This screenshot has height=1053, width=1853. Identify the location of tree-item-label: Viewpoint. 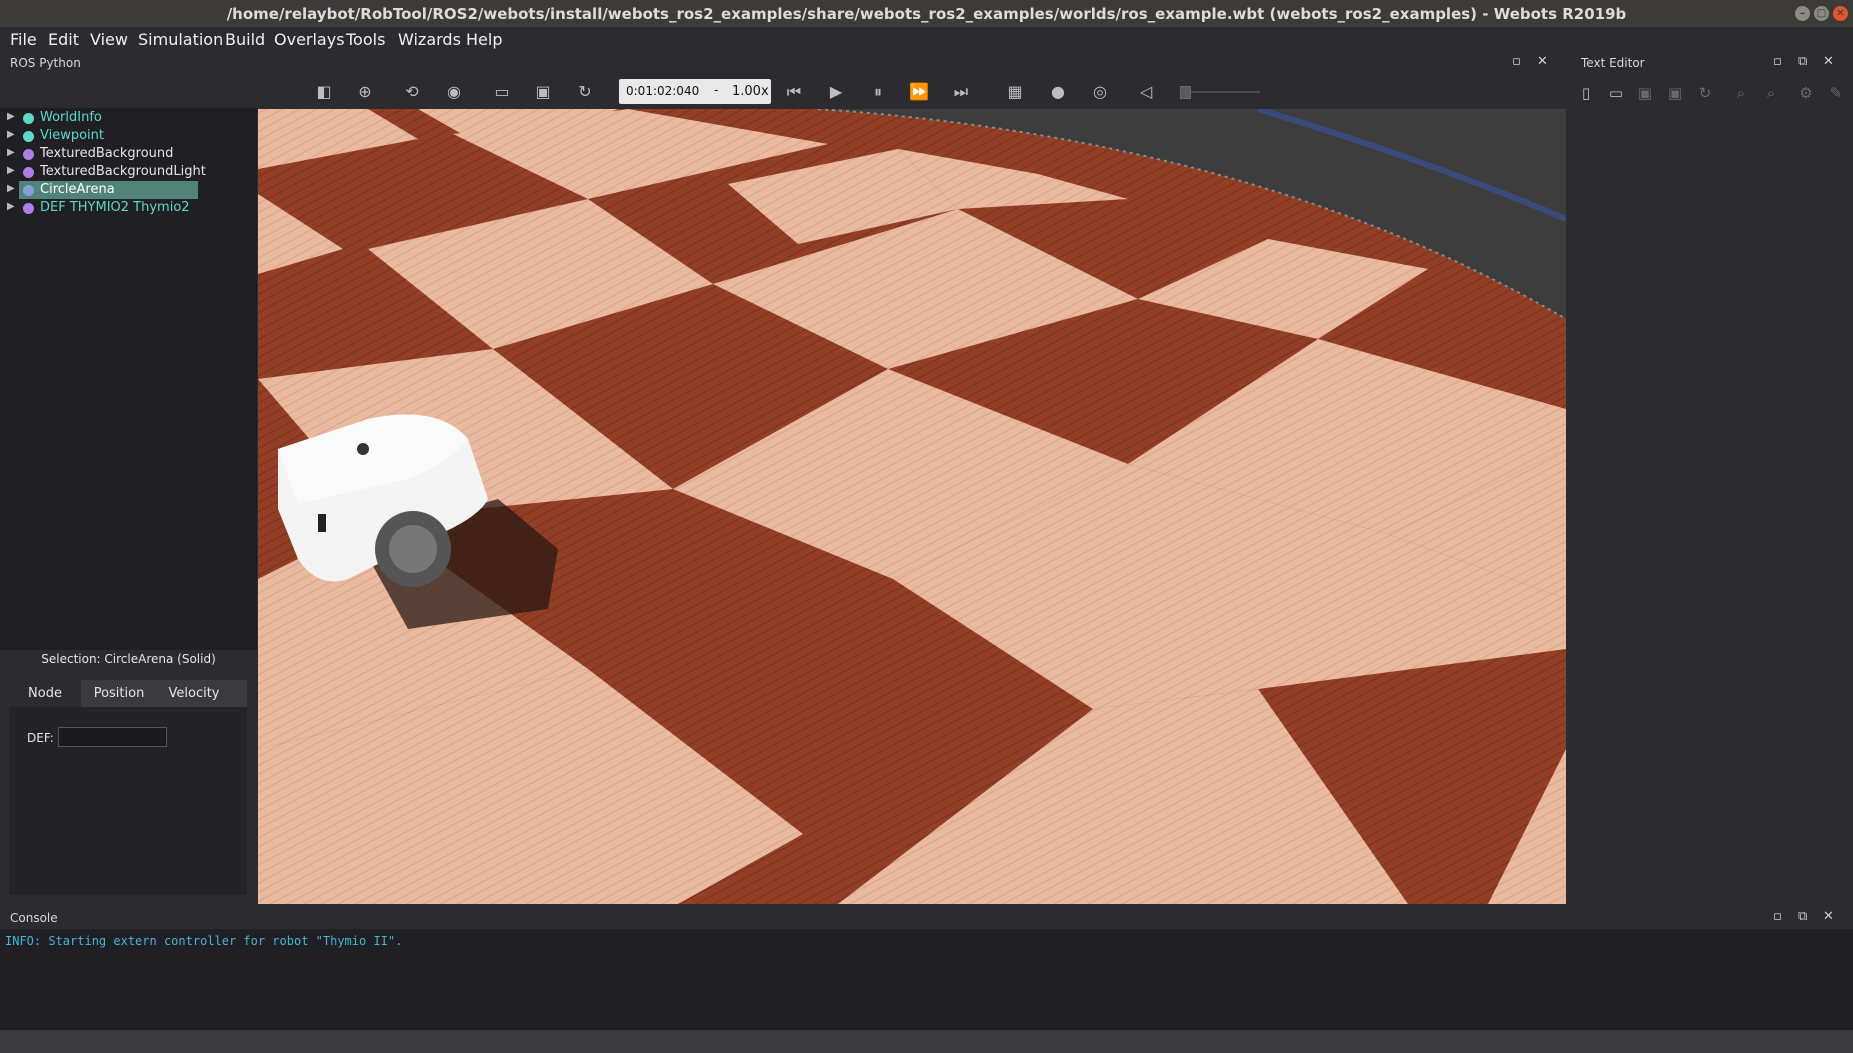
(72, 135).